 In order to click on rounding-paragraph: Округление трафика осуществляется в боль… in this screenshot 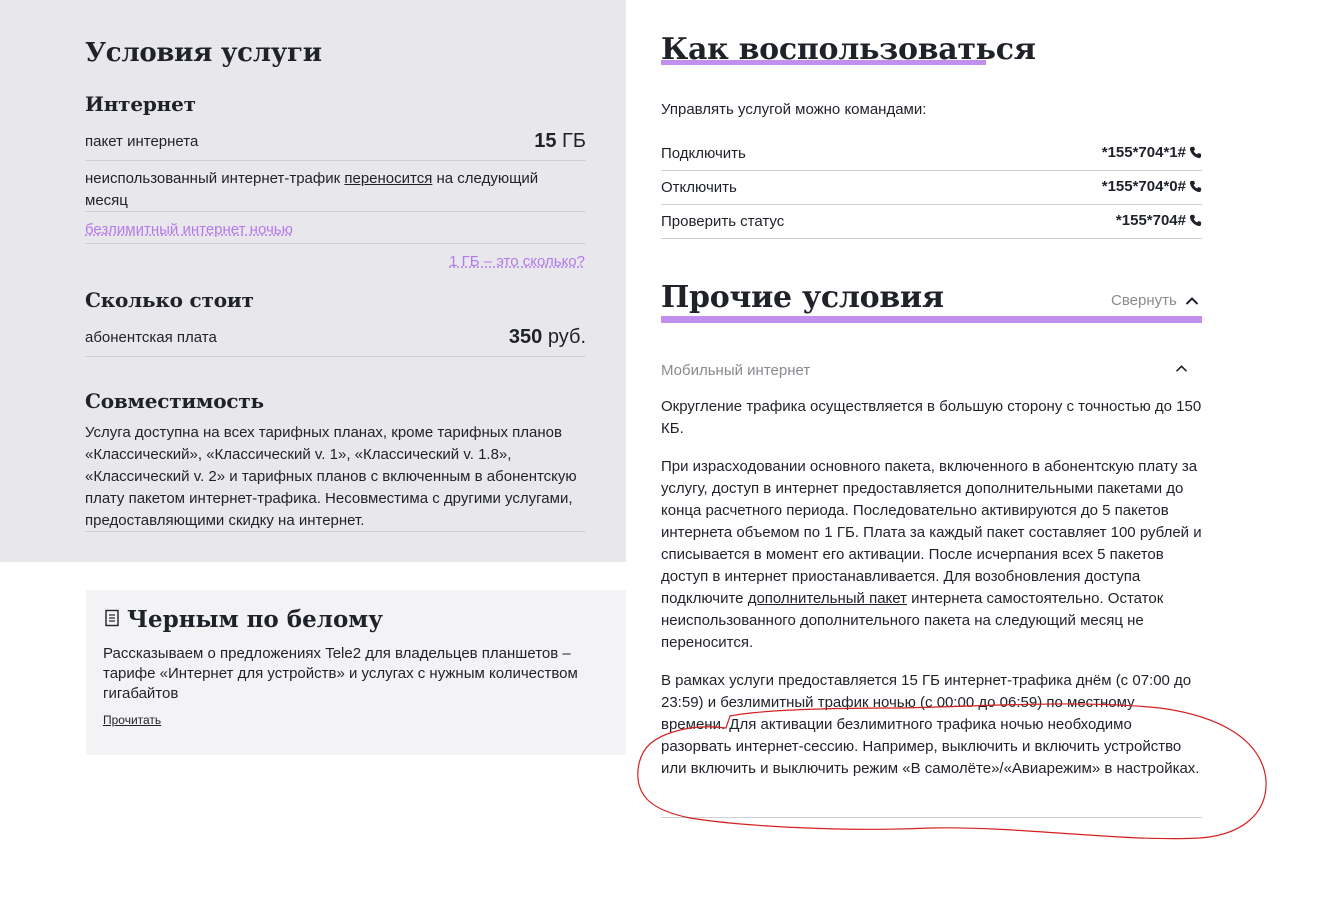, I will do `click(931, 417)`.